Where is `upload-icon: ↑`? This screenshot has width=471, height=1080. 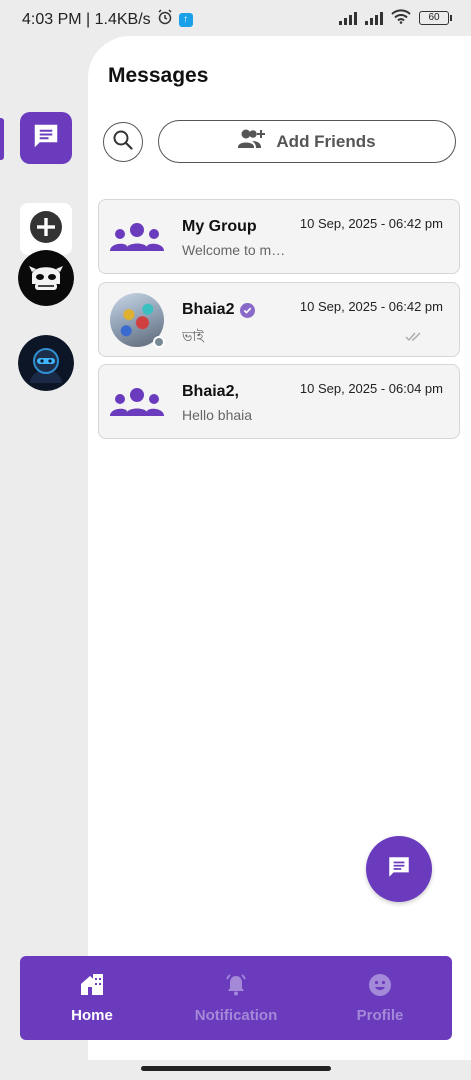
upload-icon: ↑ is located at coordinates (185, 19).